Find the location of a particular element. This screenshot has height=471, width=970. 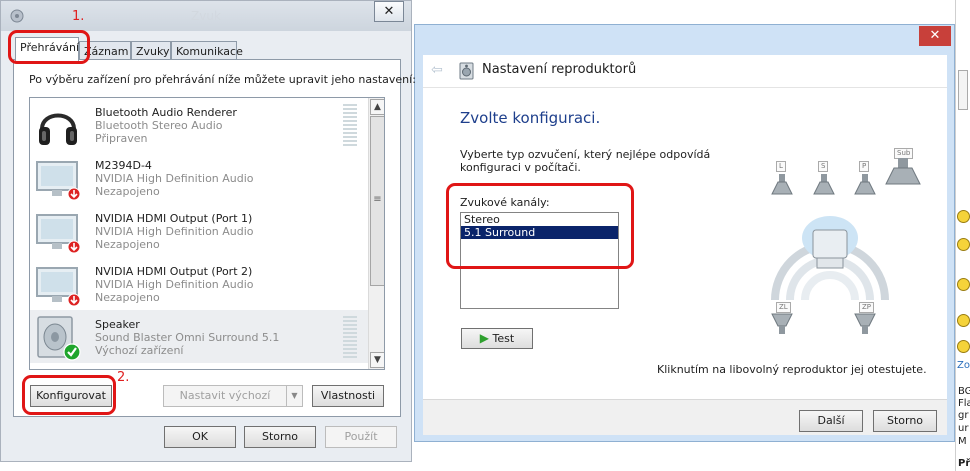

set-default-button: Nastavit výchozí ▼ is located at coordinates (233, 396).